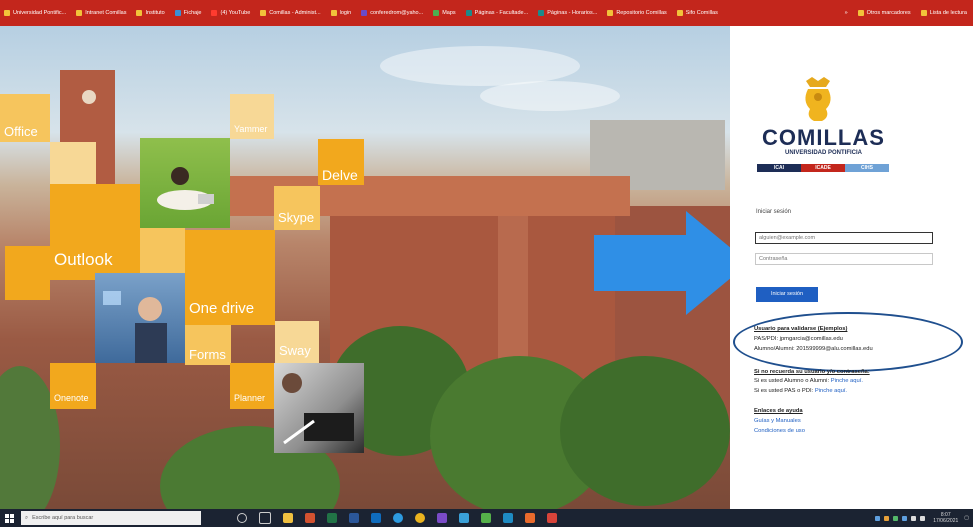 The width and height of the screenshot is (973, 527). Describe the element at coordinates (844, 259) in the screenshot. I see `password-input` at that location.